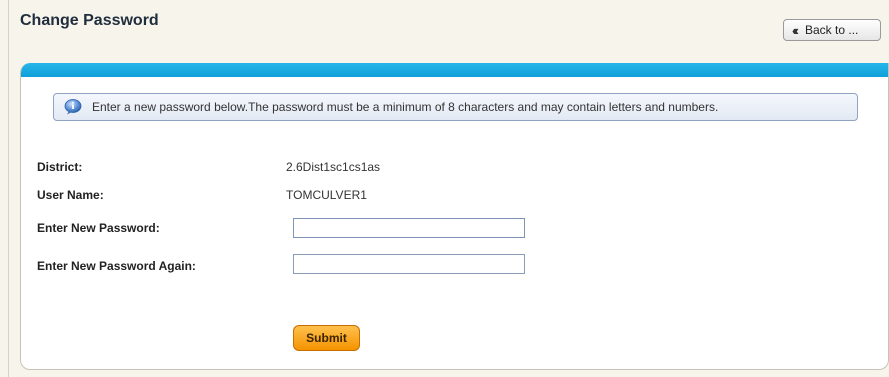 This screenshot has width=889, height=377. What do you see at coordinates (70, 195) in the screenshot?
I see `username-label: User Name:` at bounding box center [70, 195].